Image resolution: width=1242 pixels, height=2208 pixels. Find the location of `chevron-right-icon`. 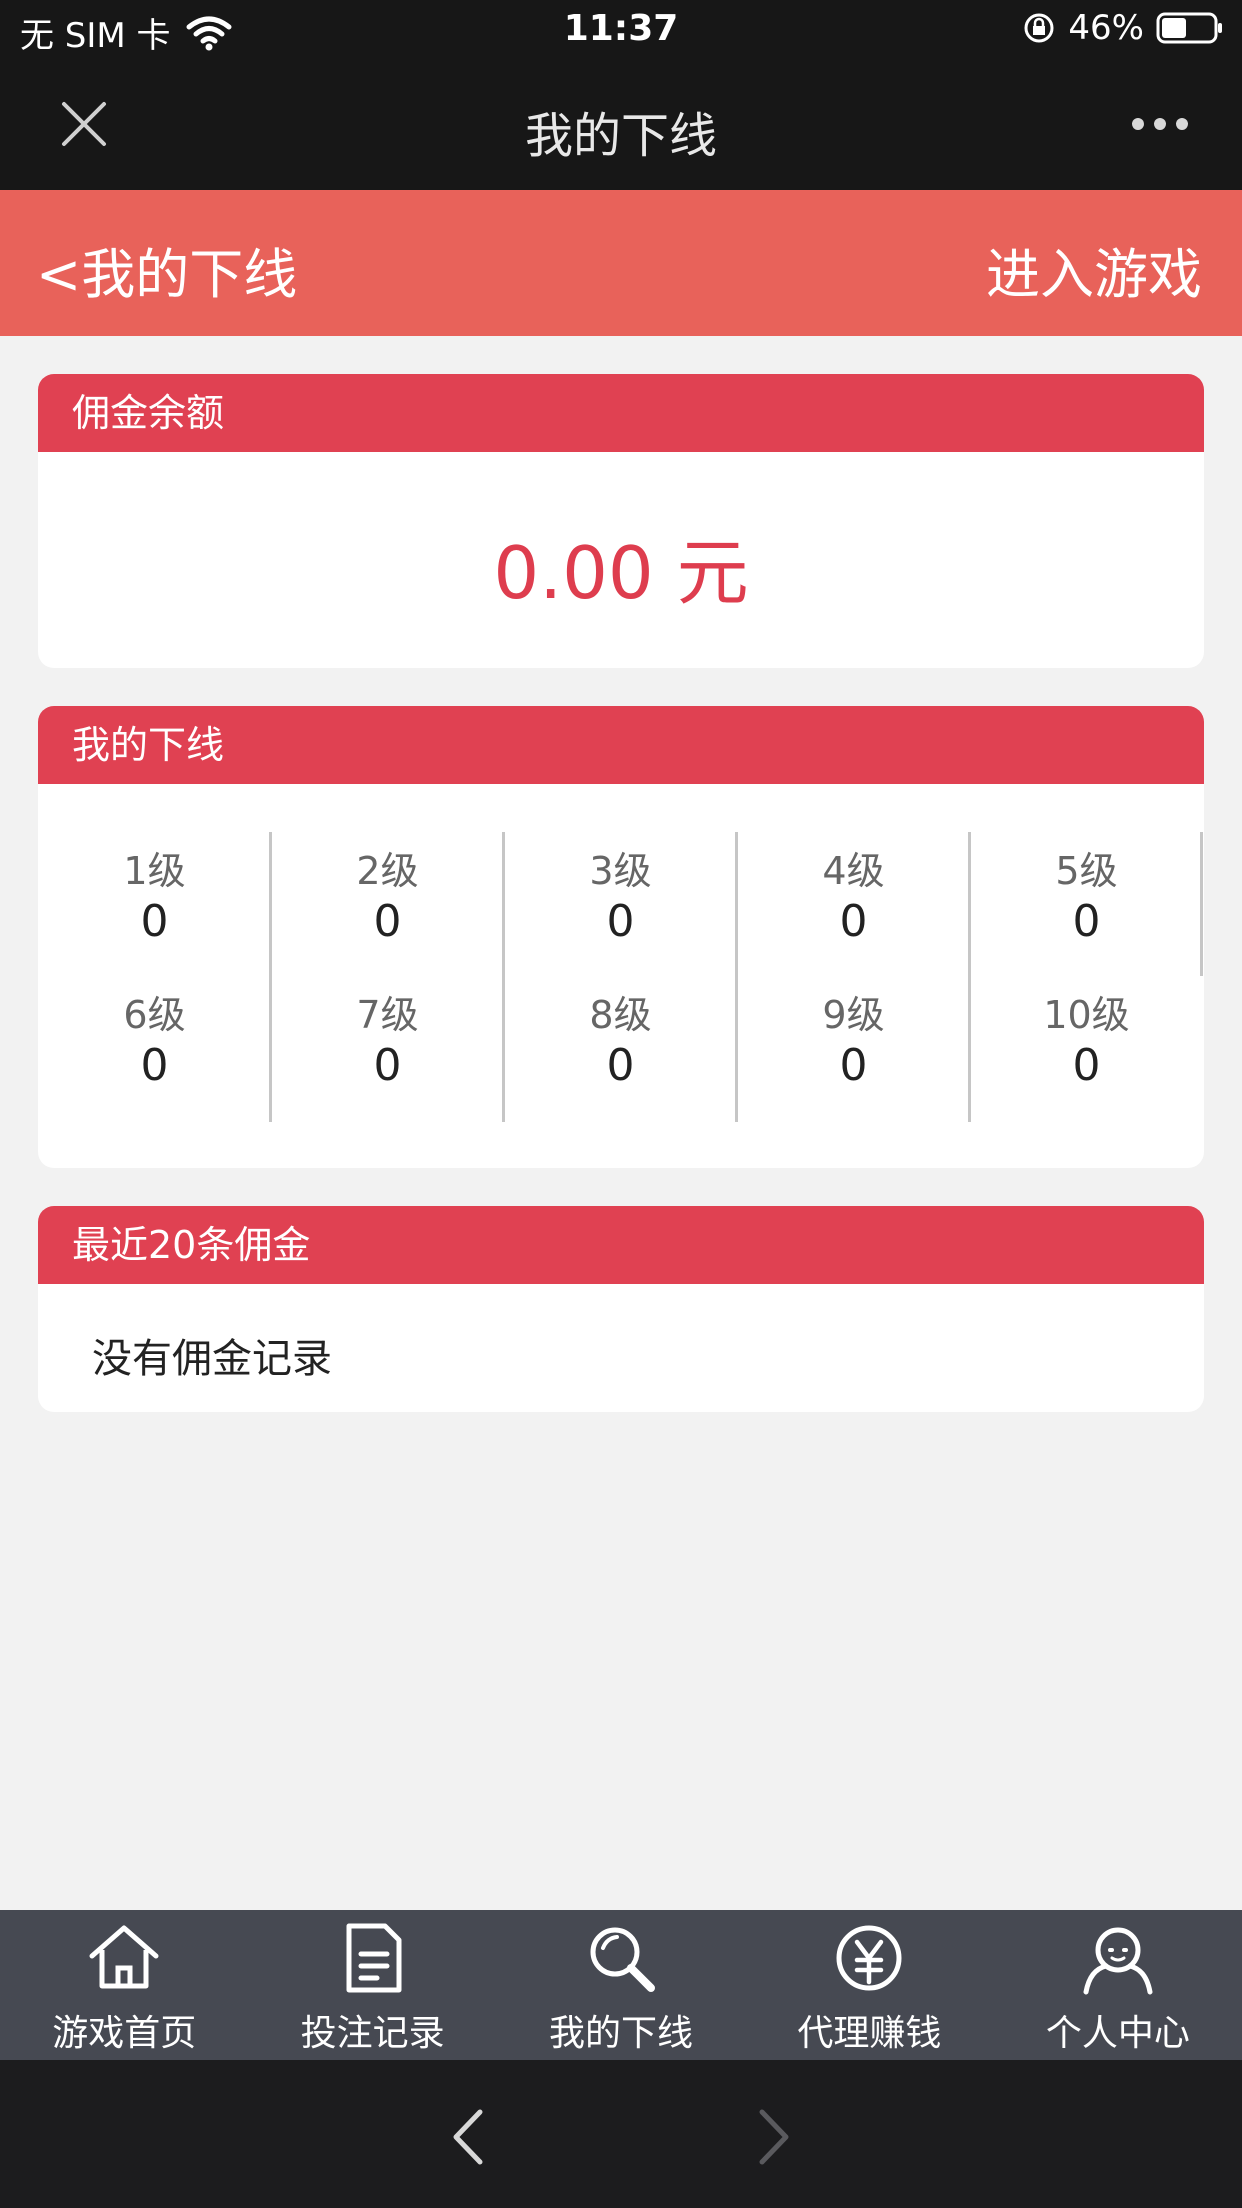

chevron-right-icon is located at coordinates (774, 2137).